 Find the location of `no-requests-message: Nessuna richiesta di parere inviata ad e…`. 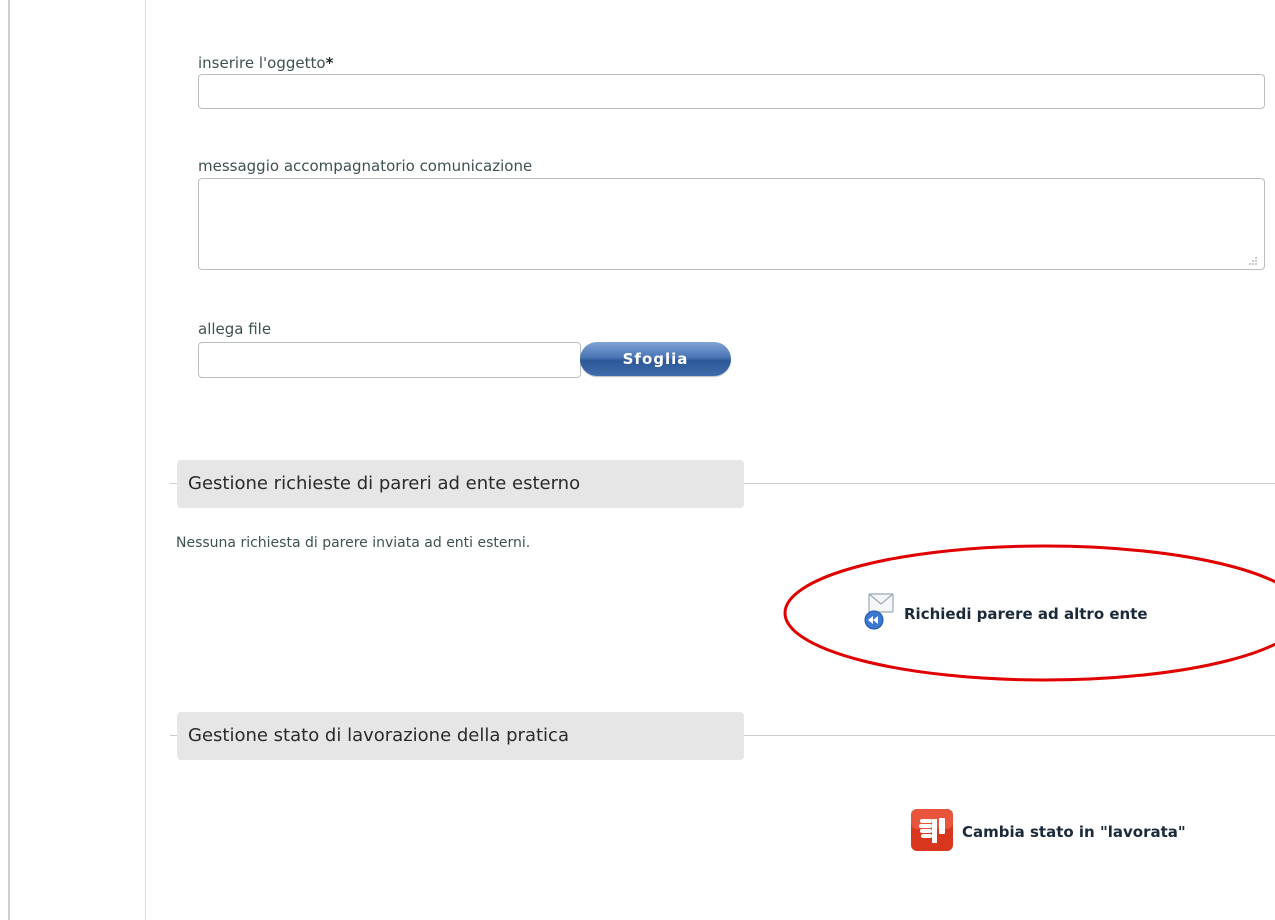

no-requests-message: Nessuna richiesta di parere inviata ad e… is located at coordinates (353, 543).